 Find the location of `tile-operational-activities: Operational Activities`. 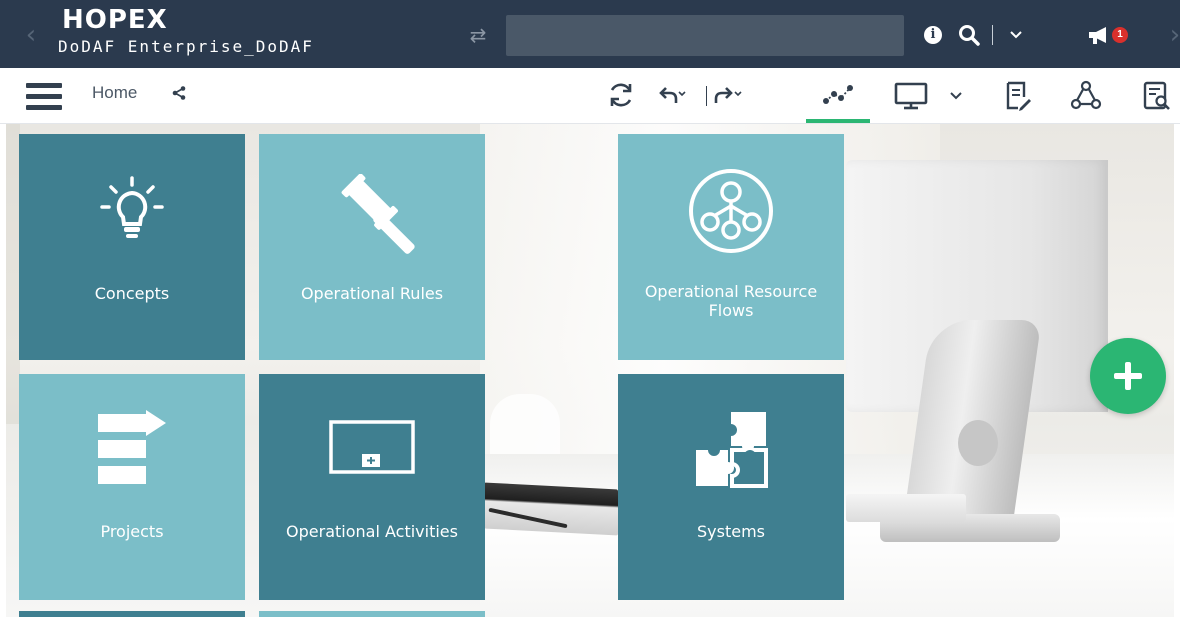

tile-operational-activities: Operational Activities is located at coordinates (372, 487).